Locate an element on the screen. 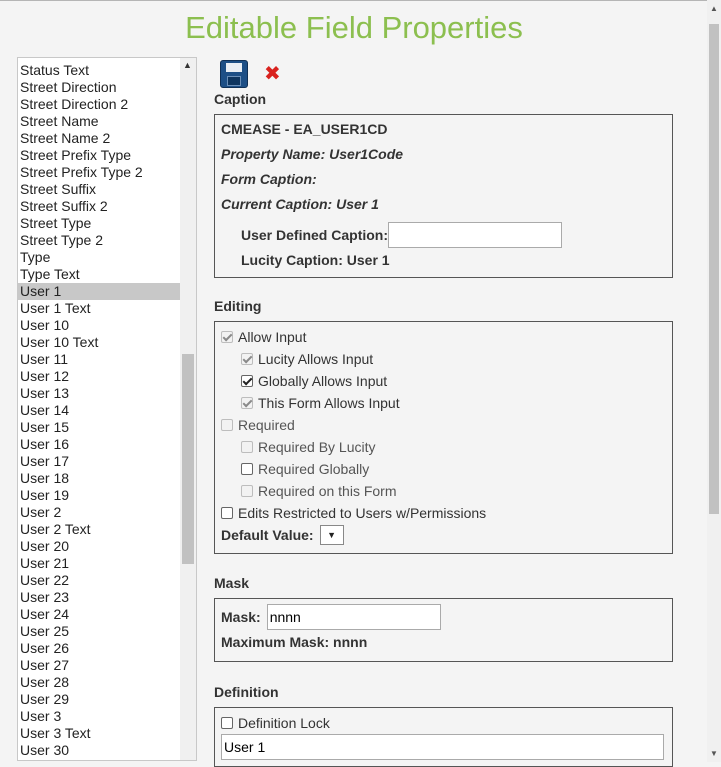  list-item: Street Suffix is located at coordinates (99, 189).